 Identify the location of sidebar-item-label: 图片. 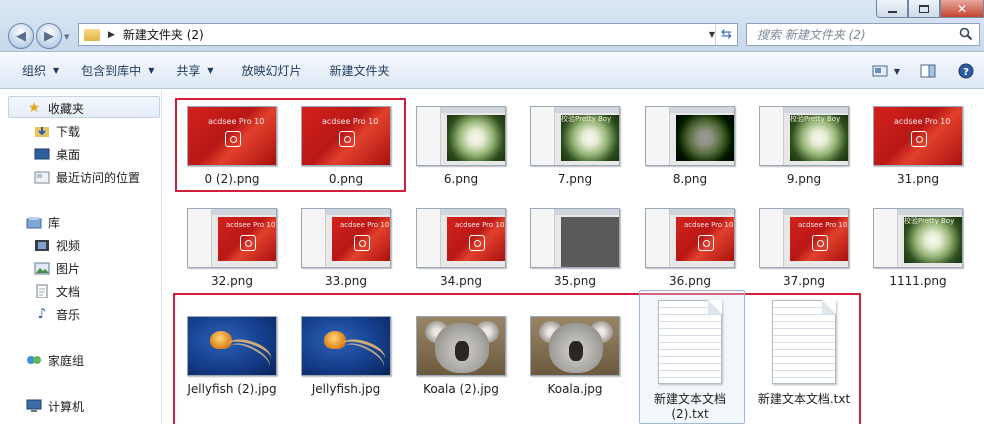
(68, 268).